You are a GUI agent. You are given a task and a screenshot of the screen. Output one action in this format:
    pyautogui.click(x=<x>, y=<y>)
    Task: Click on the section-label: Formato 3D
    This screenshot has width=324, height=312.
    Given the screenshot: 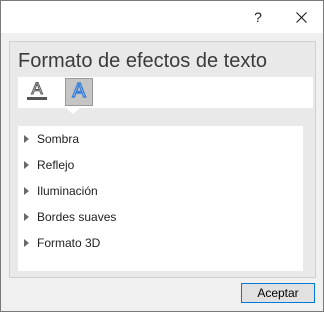 What is the action you would take?
    pyautogui.click(x=69, y=243)
    